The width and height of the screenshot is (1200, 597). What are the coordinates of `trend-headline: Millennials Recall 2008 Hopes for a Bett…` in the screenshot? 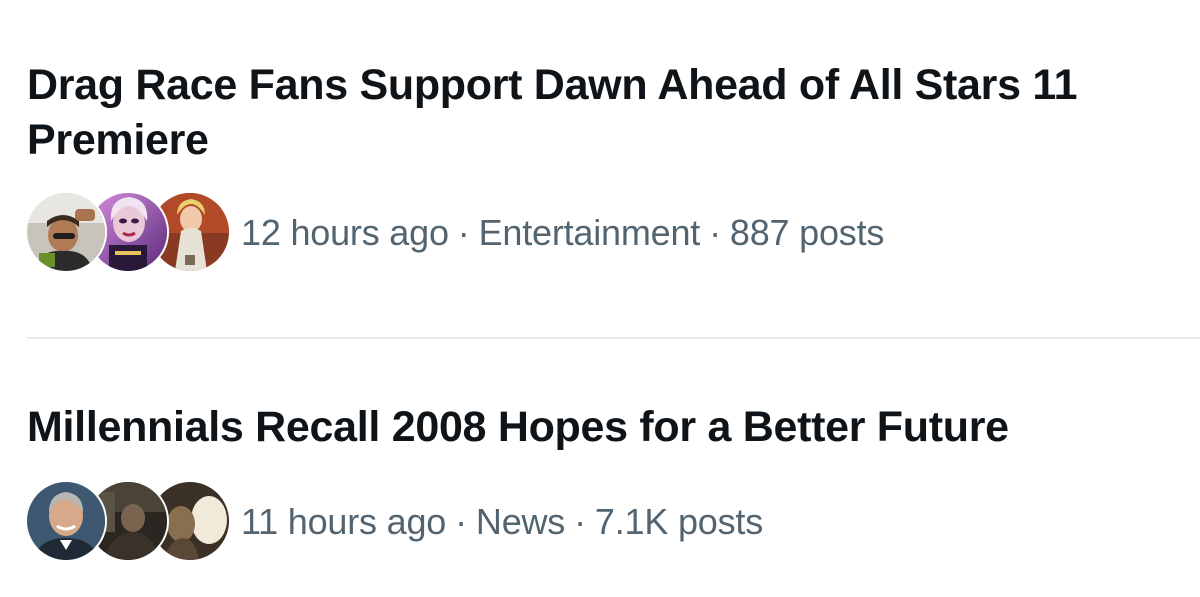 It's located at (602, 427).